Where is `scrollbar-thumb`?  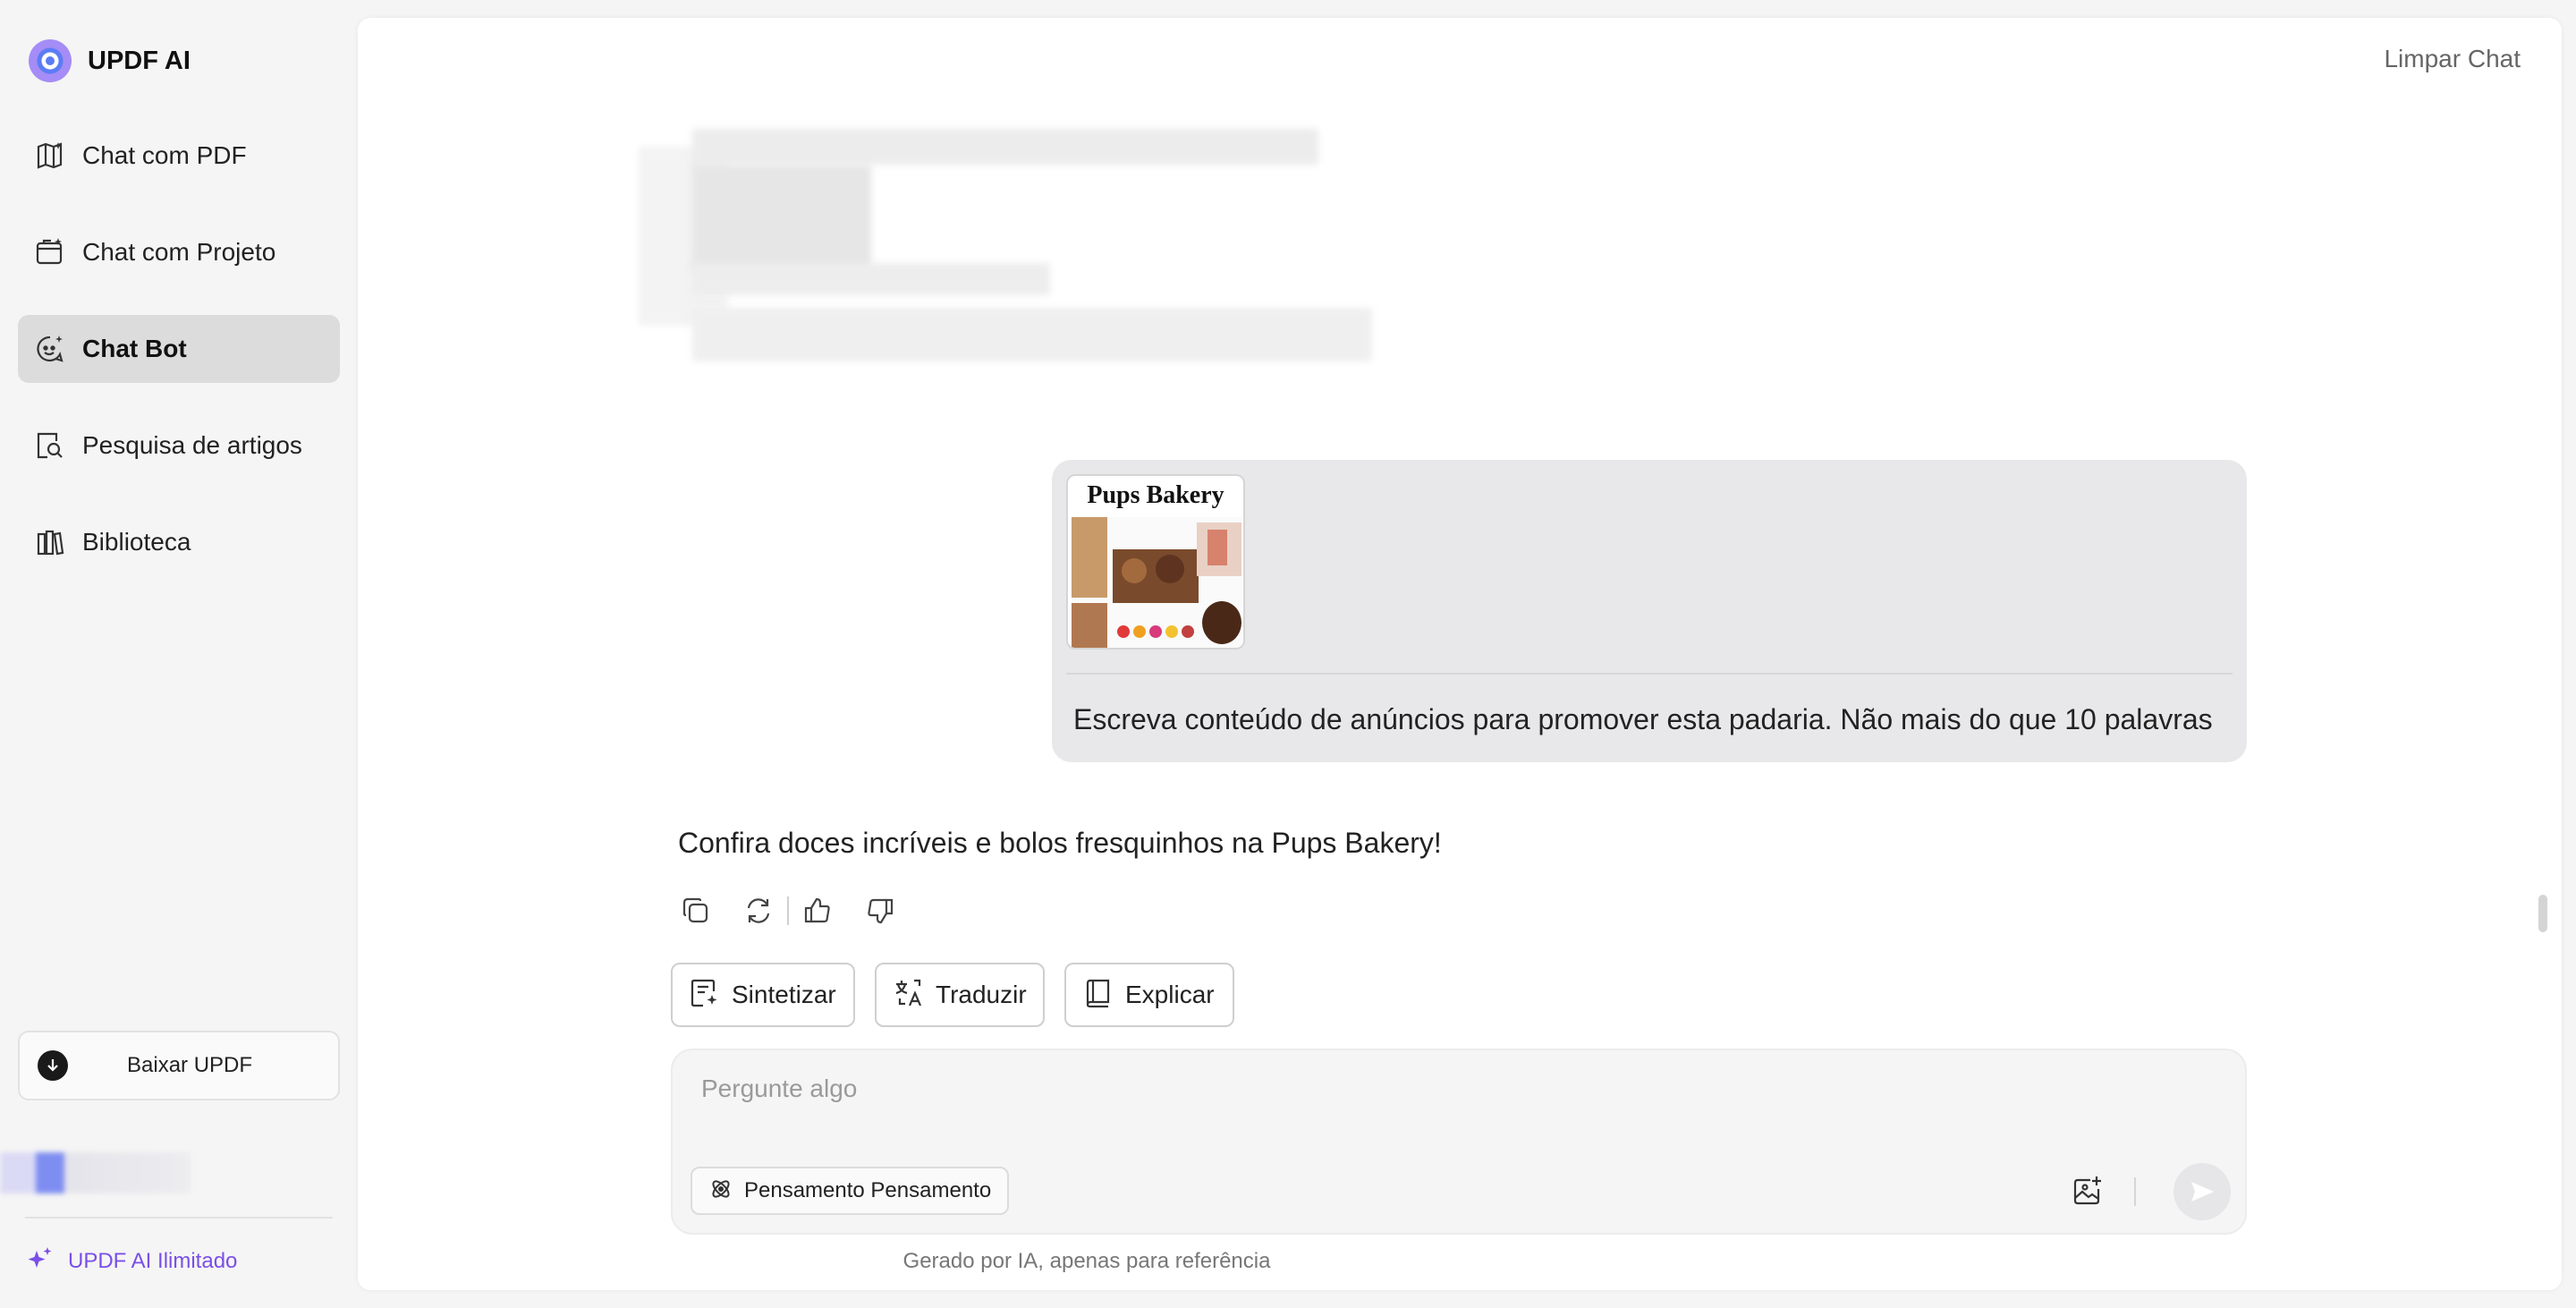
scrollbar-thumb is located at coordinates (2542, 913).